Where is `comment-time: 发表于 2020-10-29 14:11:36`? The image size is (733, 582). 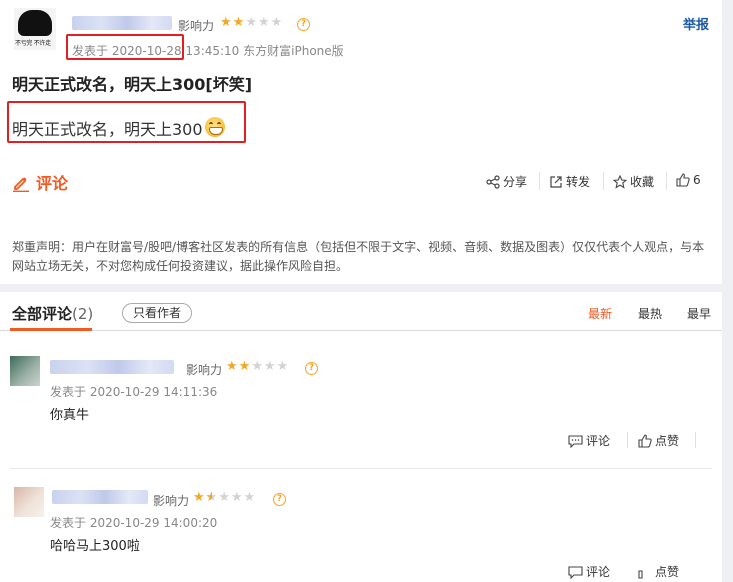 comment-time: 发表于 2020-10-29 14:11:36 is located at coordinates (134, 392).